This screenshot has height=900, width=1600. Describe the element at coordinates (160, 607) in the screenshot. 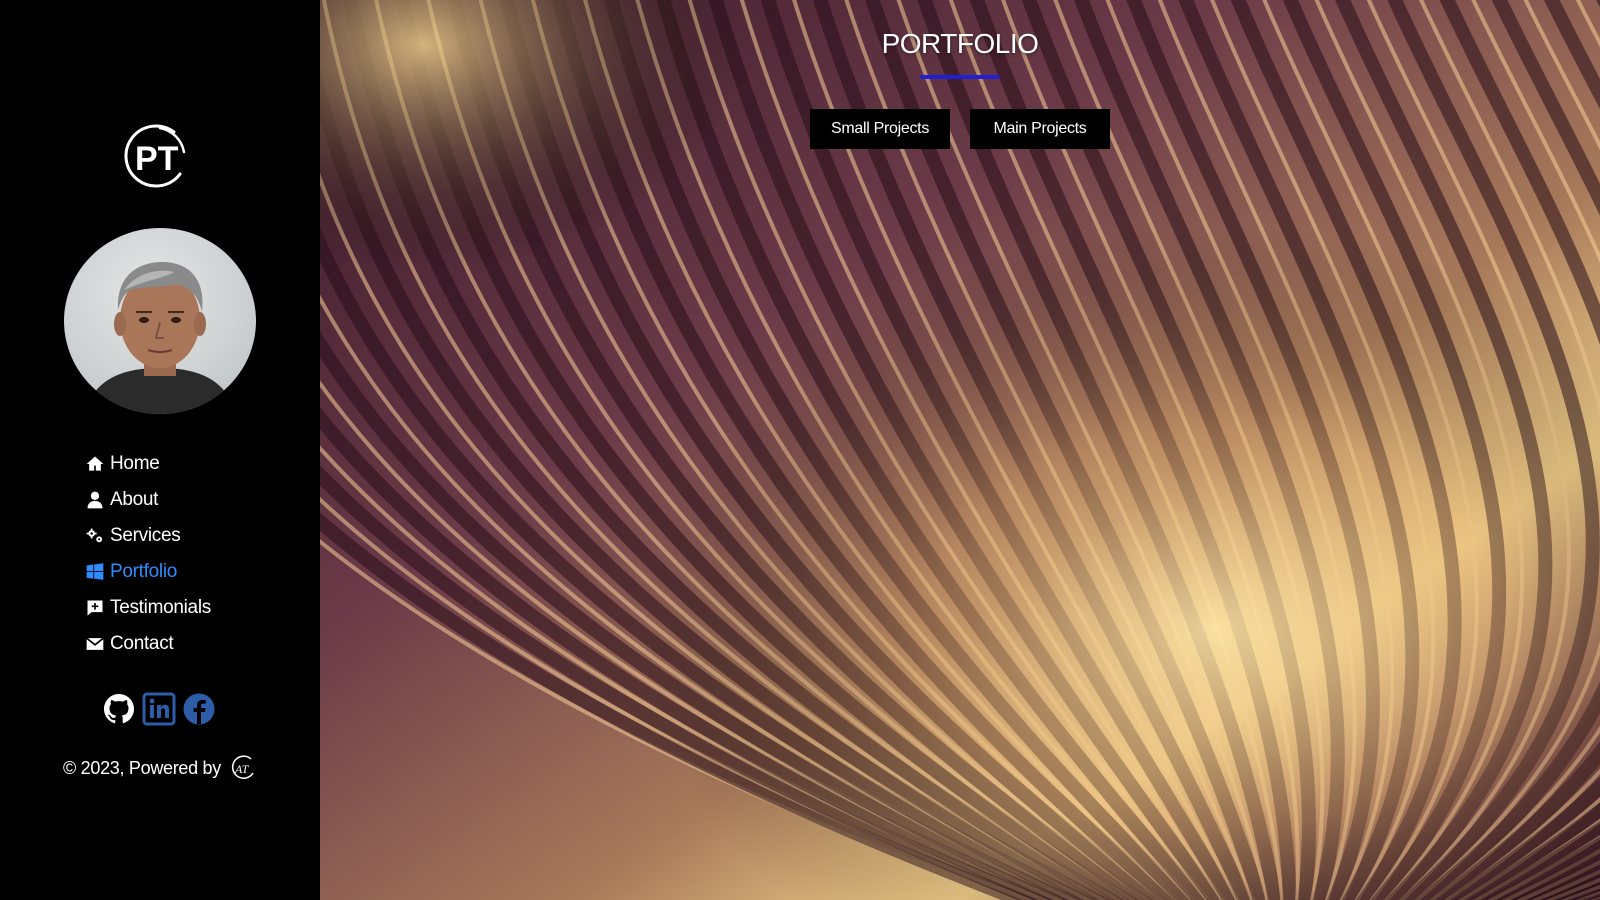

I see `nav-label-testimonials: Testimonials` at that location.